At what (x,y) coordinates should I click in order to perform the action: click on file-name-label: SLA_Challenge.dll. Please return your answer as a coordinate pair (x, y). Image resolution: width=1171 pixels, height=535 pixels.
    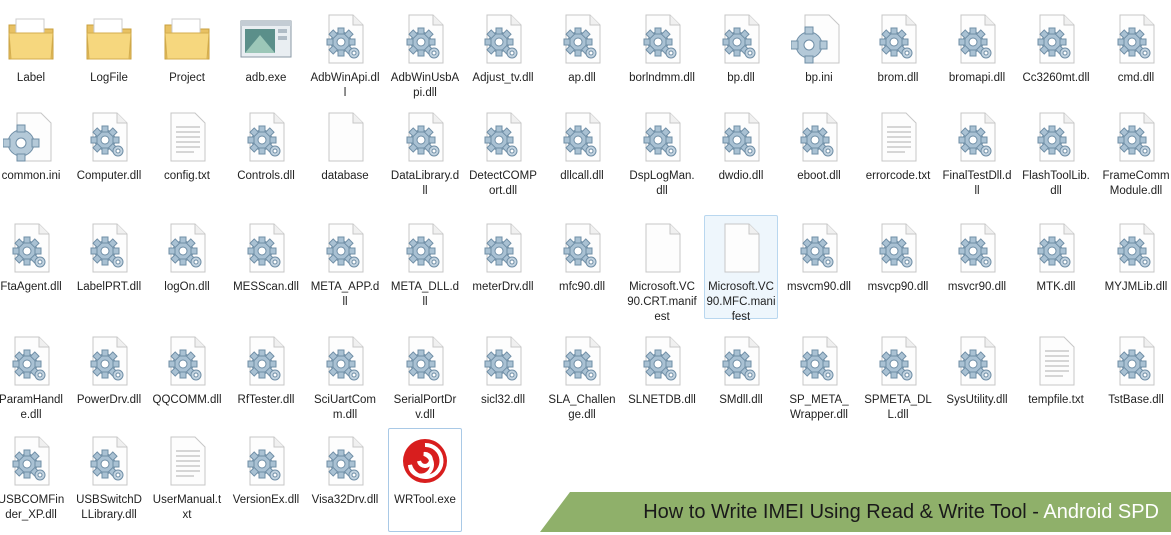
    Looking at the image, I should click on (582, 407).